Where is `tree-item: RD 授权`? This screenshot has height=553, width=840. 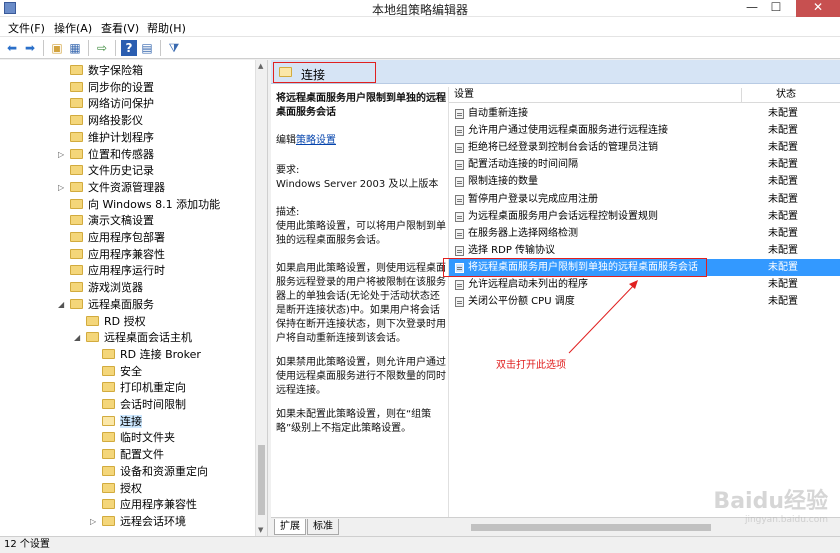 tree-item: RD 授权 is located at coordinates (116, 321).